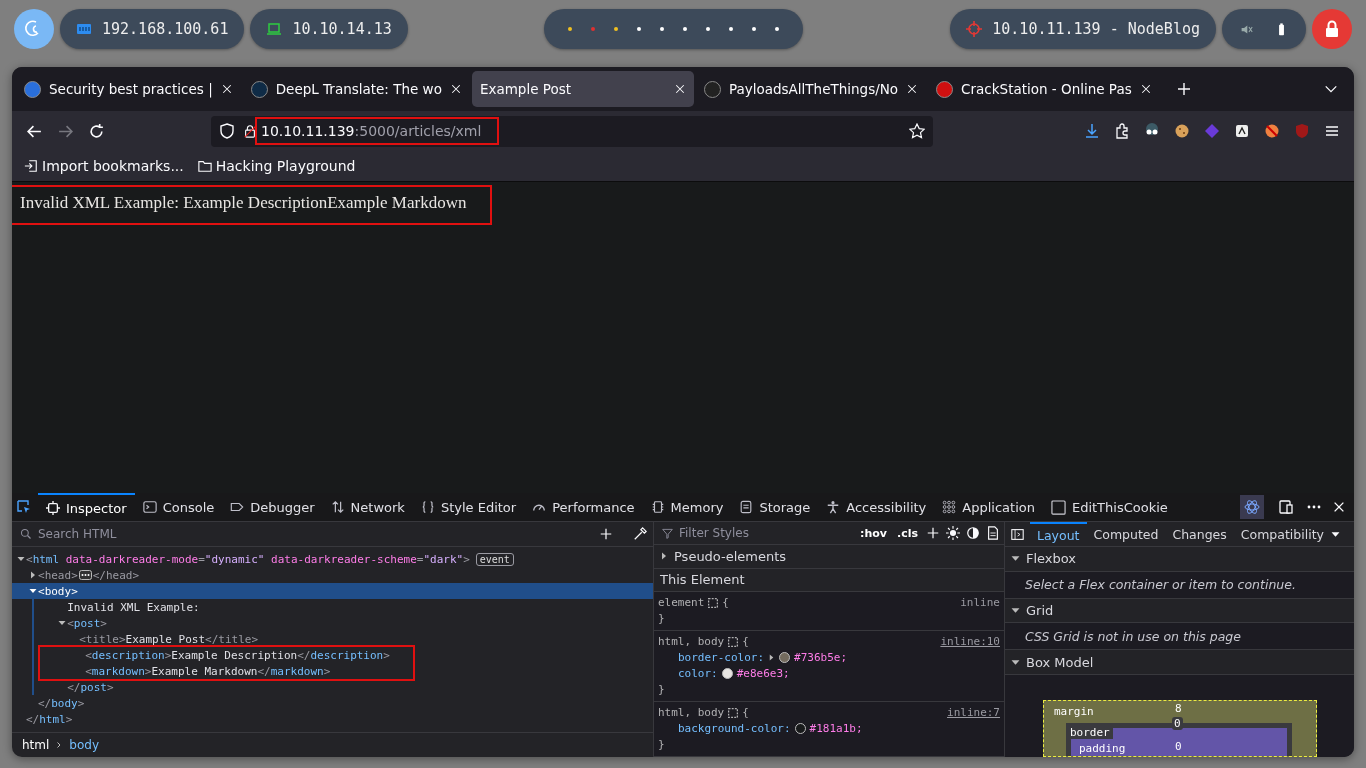 The image size is (1366, 768). Describe the element at coordinates (237, 655) in the screenshot. I see `markup-text: <description>Example Description</description>` at that location.